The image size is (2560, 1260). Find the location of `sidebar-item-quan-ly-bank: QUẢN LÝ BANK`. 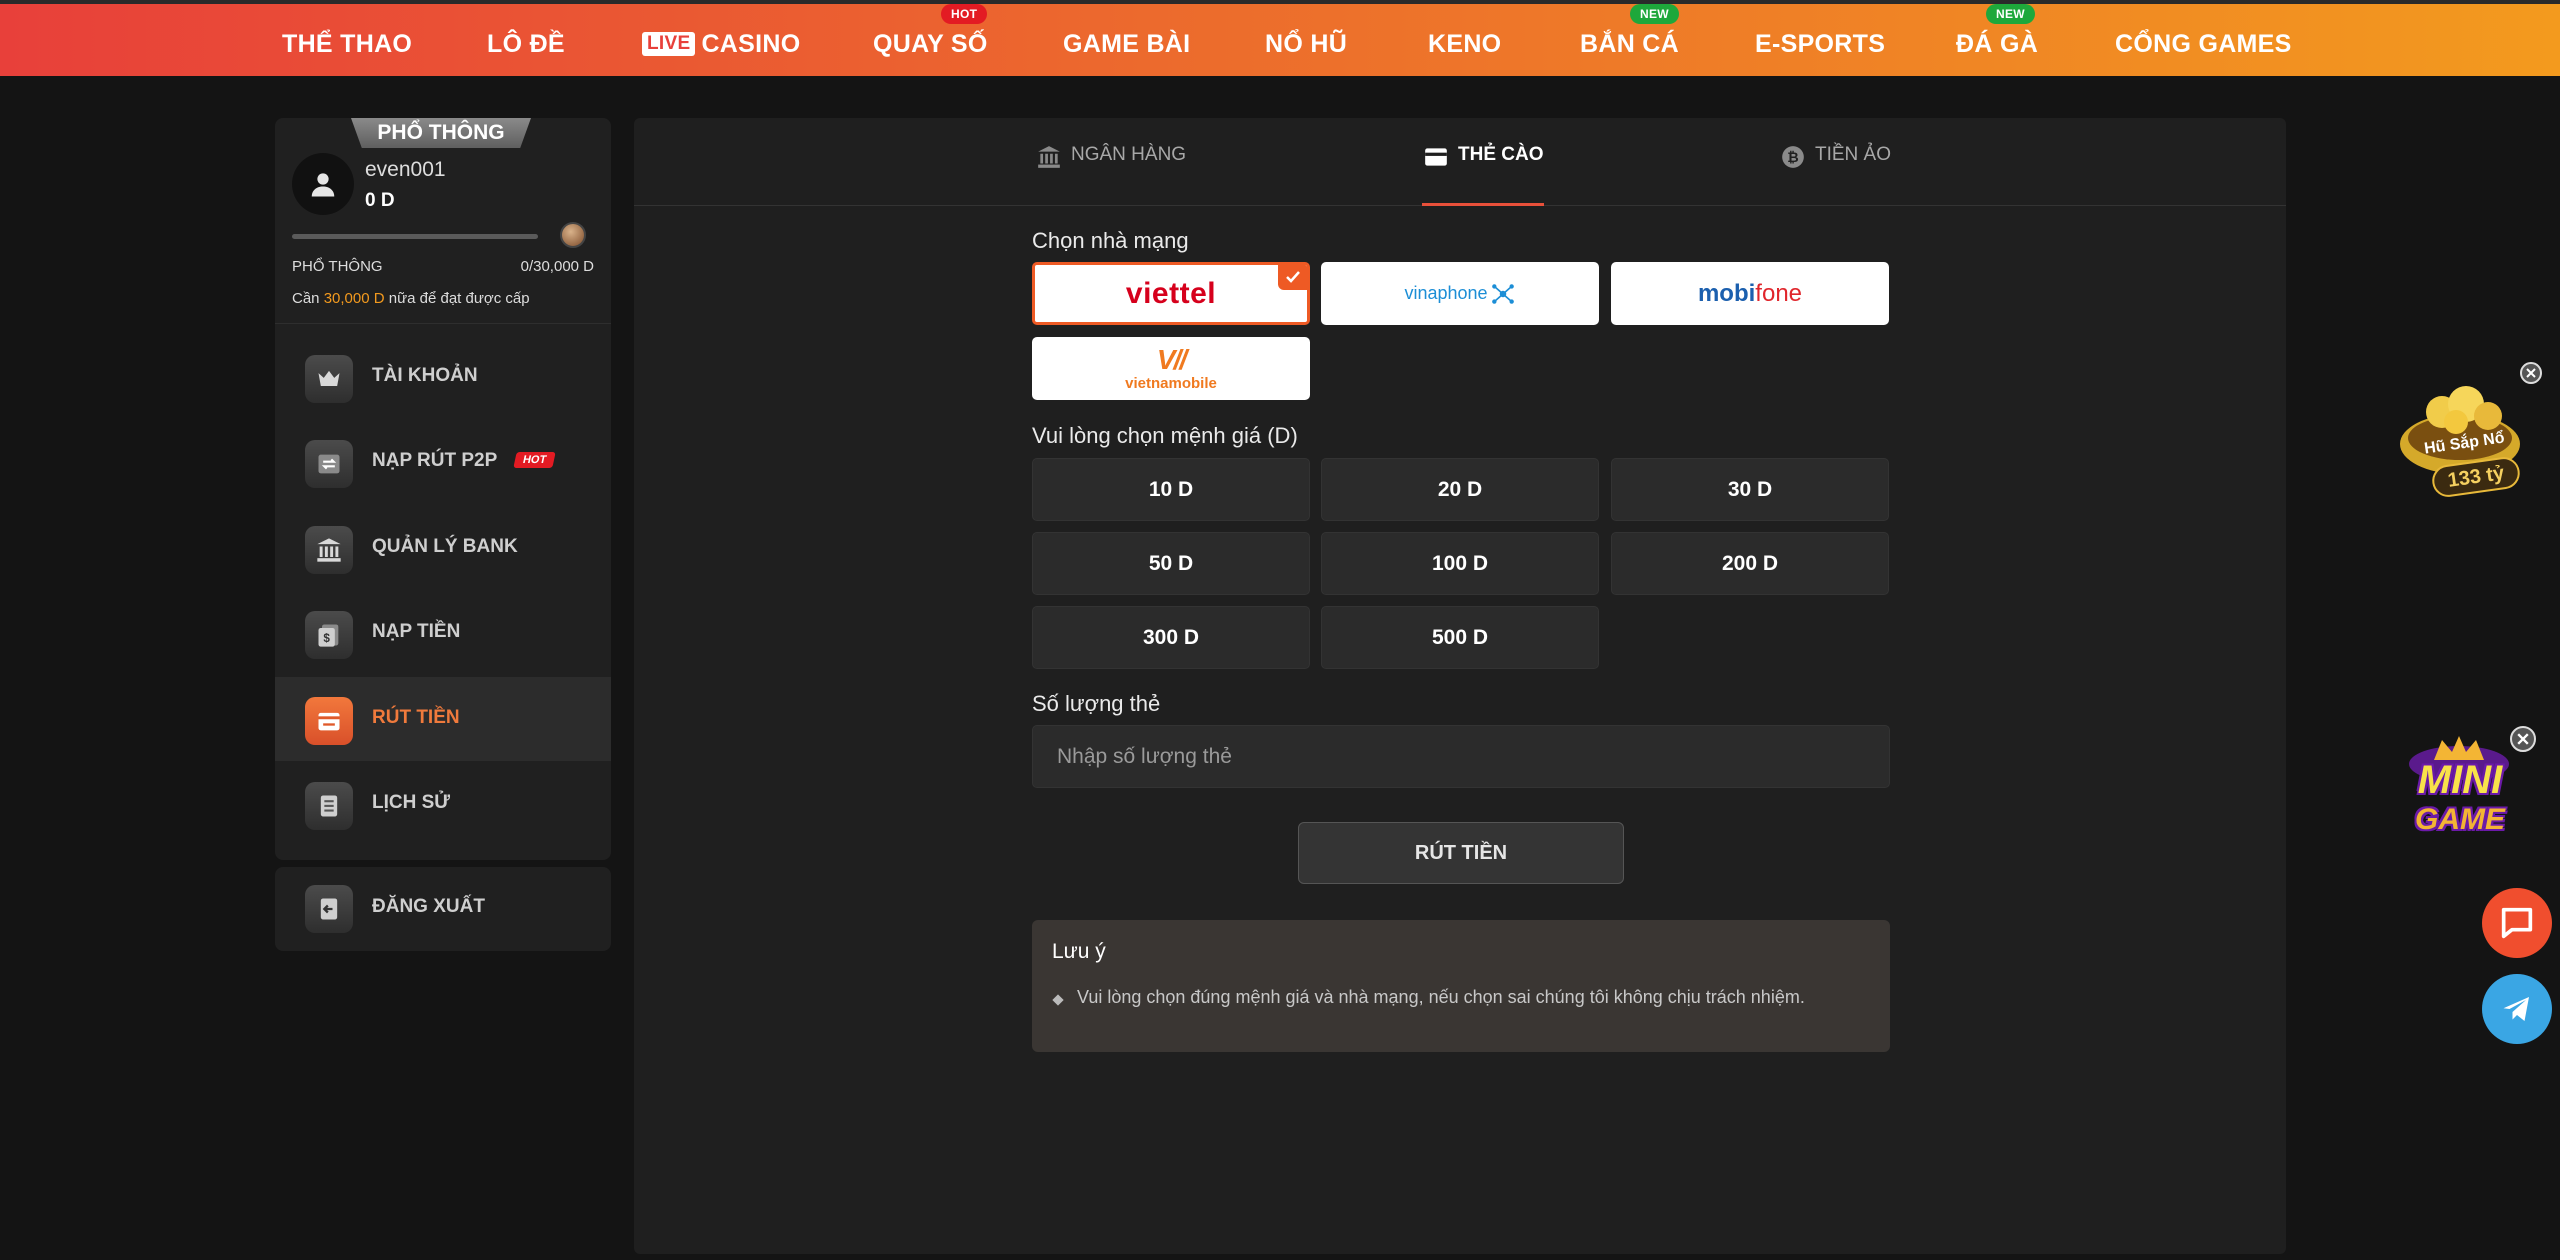

sidebar-item-quan-ly-bank: QUẢN LÝ BANK is located at coordinates (443, 548).